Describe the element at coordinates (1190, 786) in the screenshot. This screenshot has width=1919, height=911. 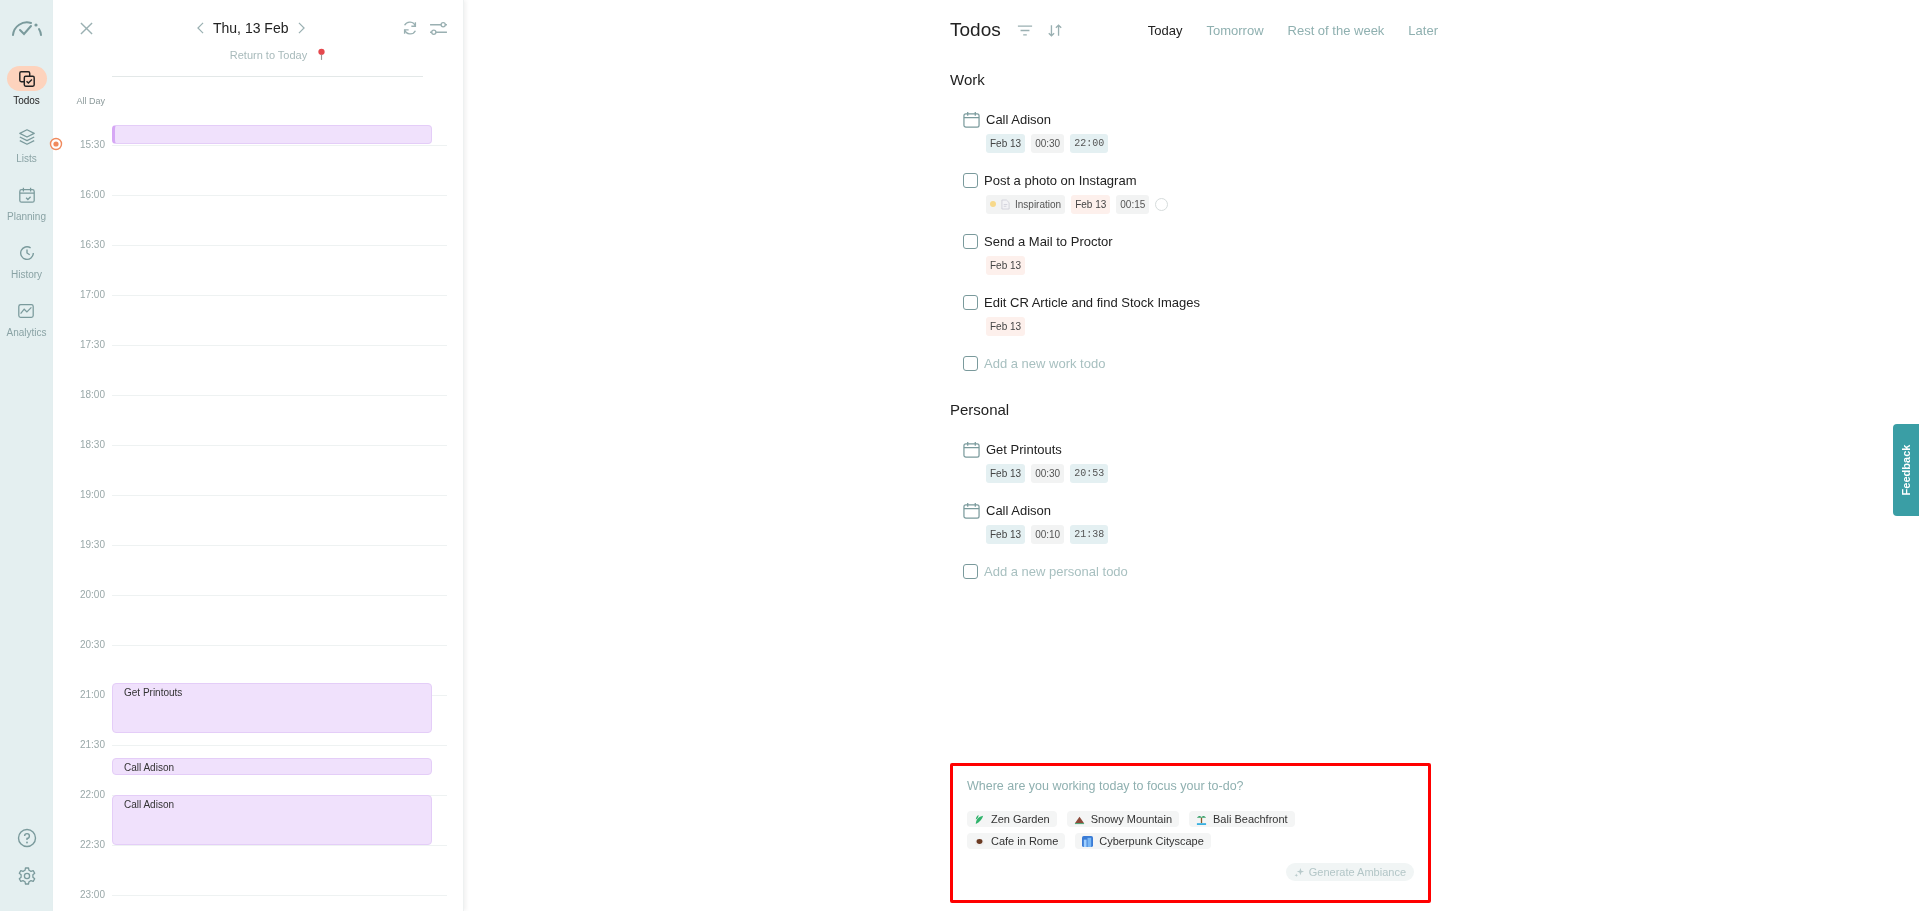
I see `ambiance-field: Where are you working today to focus your to-do?` at that location.